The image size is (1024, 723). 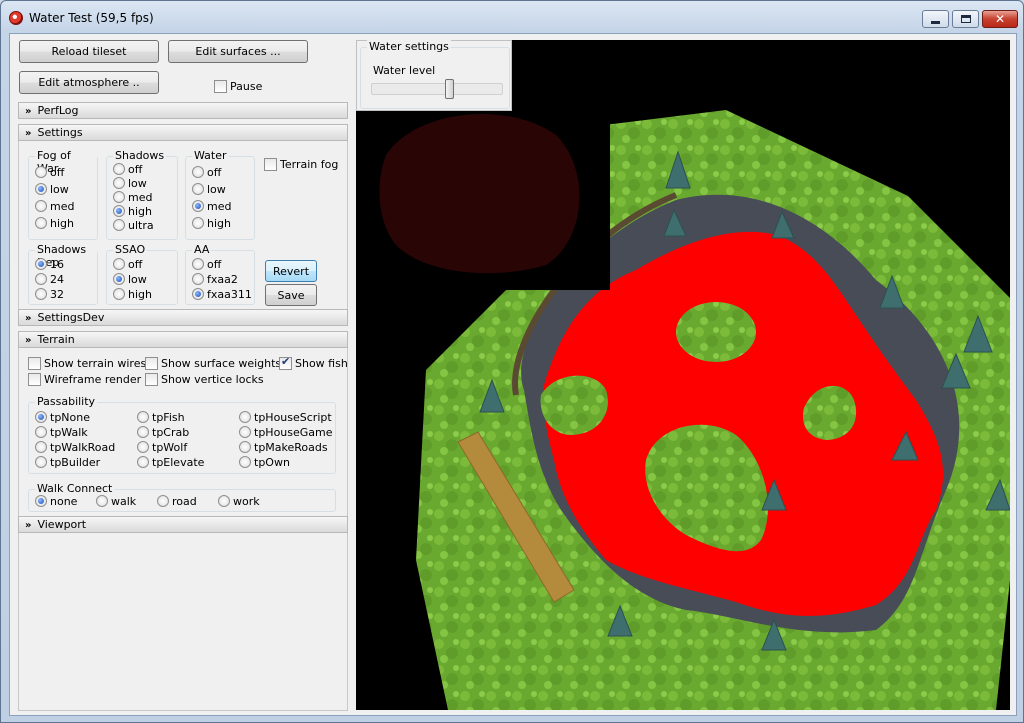 I want to click on title-bar: Water Test (59,5 fps) ✕, so click(x=512, y=17).